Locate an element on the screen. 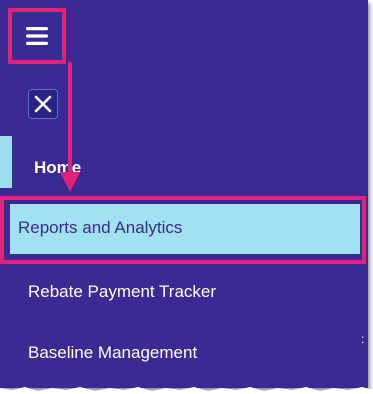 The width and height of the screenshot is (373, 394). nav-item-label: Reports and Analytics is located at coordinates (100, 227).